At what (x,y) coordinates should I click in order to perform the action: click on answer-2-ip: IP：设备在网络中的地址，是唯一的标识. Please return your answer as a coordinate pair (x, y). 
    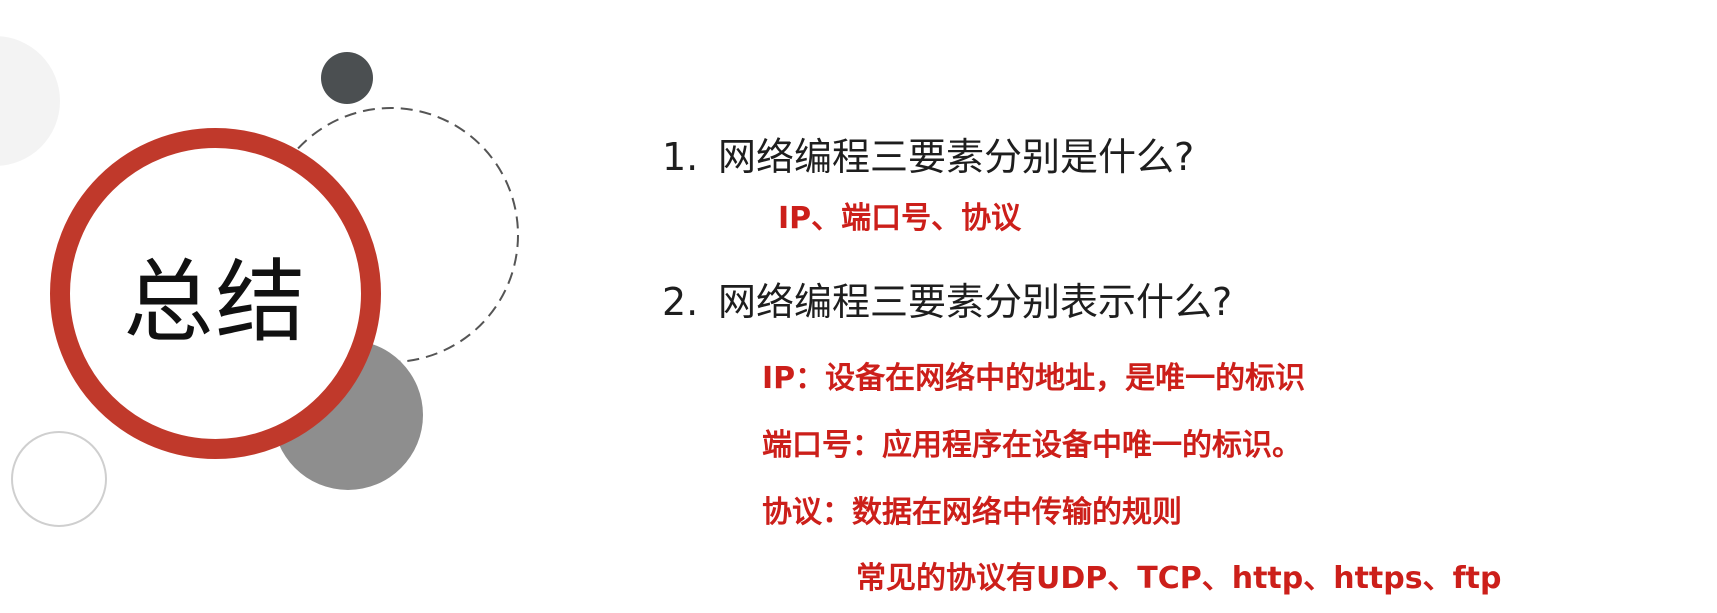
    Looking at the image, I should click on (1034, 378).